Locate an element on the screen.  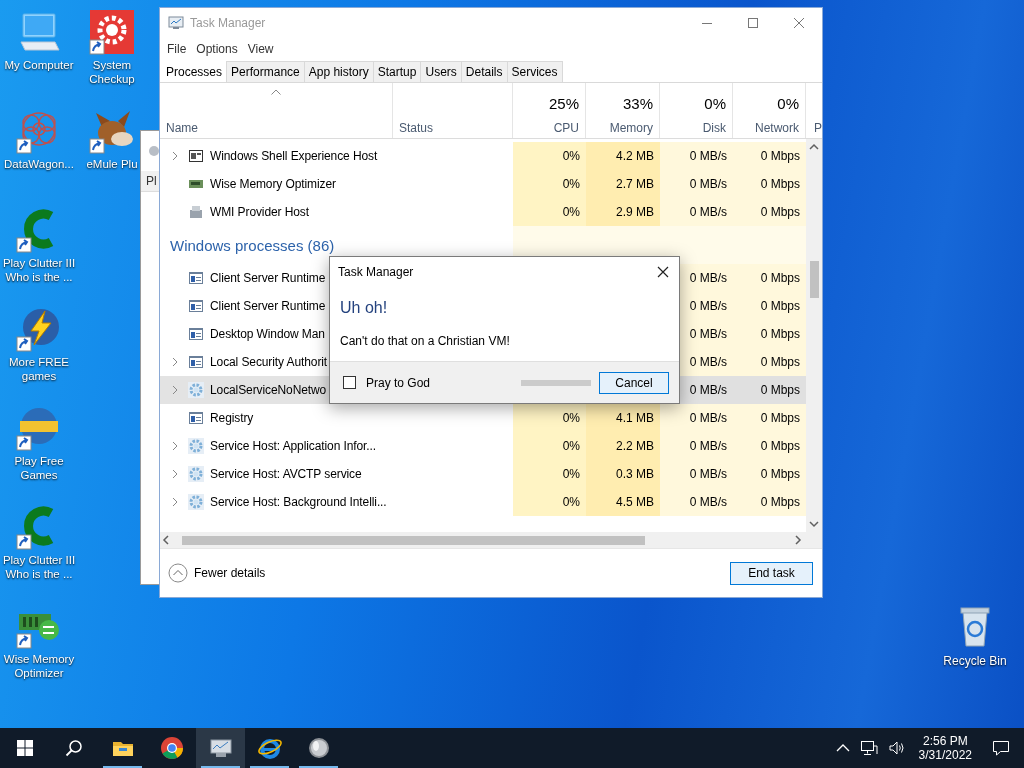
process-row: WMI Provider Host 0% 2.9 MB 0 MB/s 0 Mbps is located at coordinates (483, 212).